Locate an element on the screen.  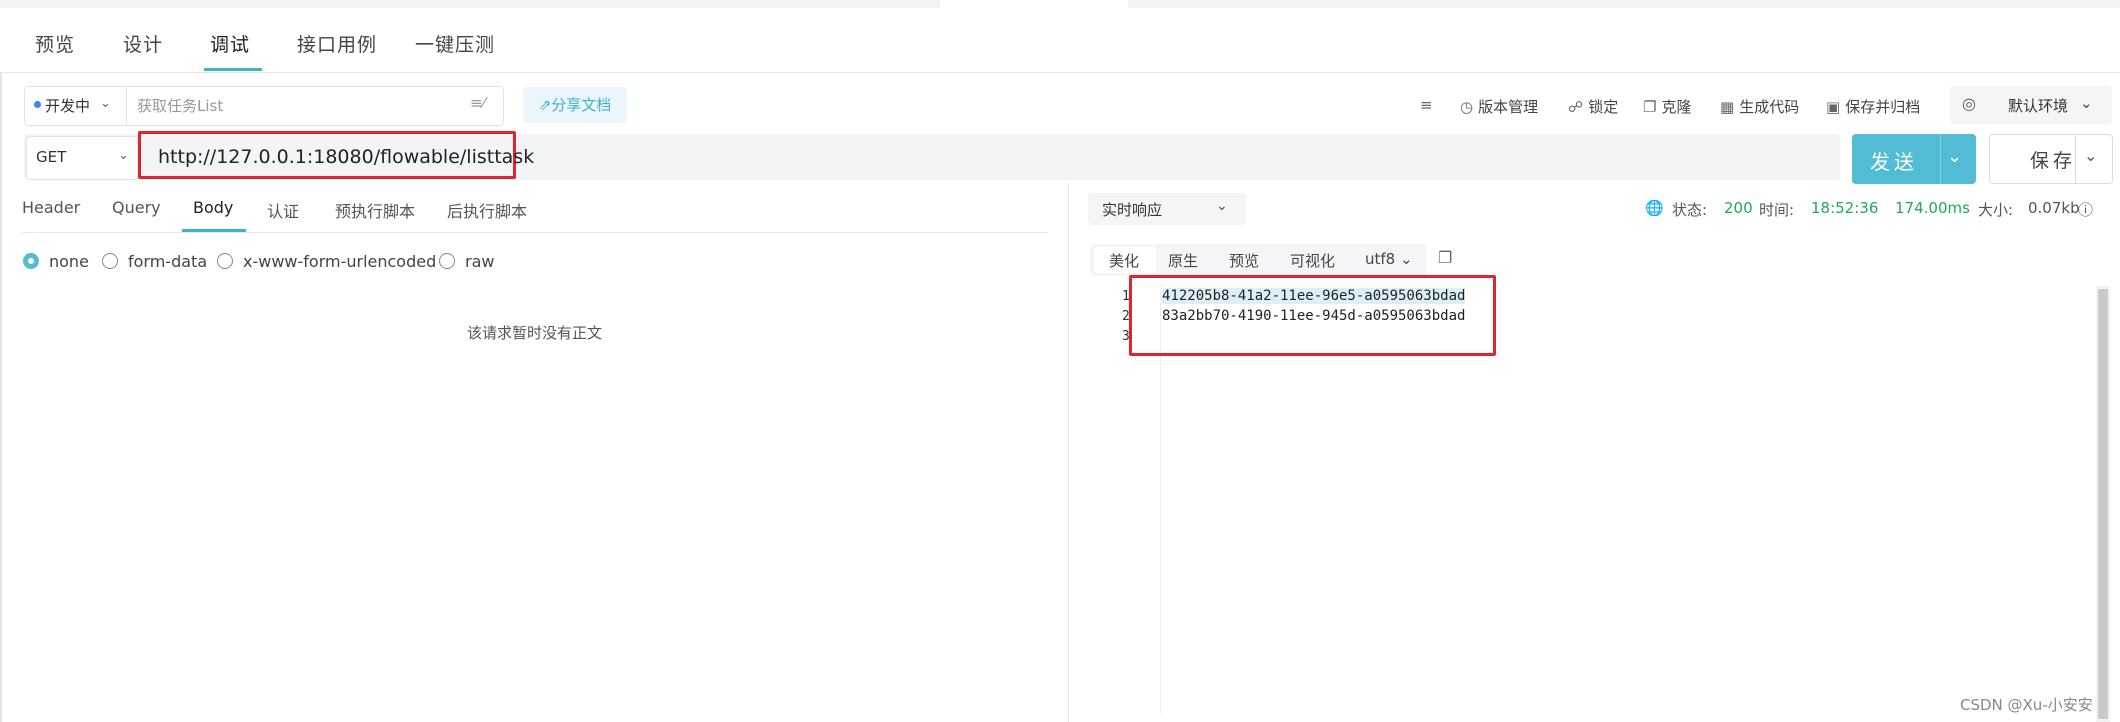
radio-urlencoded is located at coordinates (225, 261).